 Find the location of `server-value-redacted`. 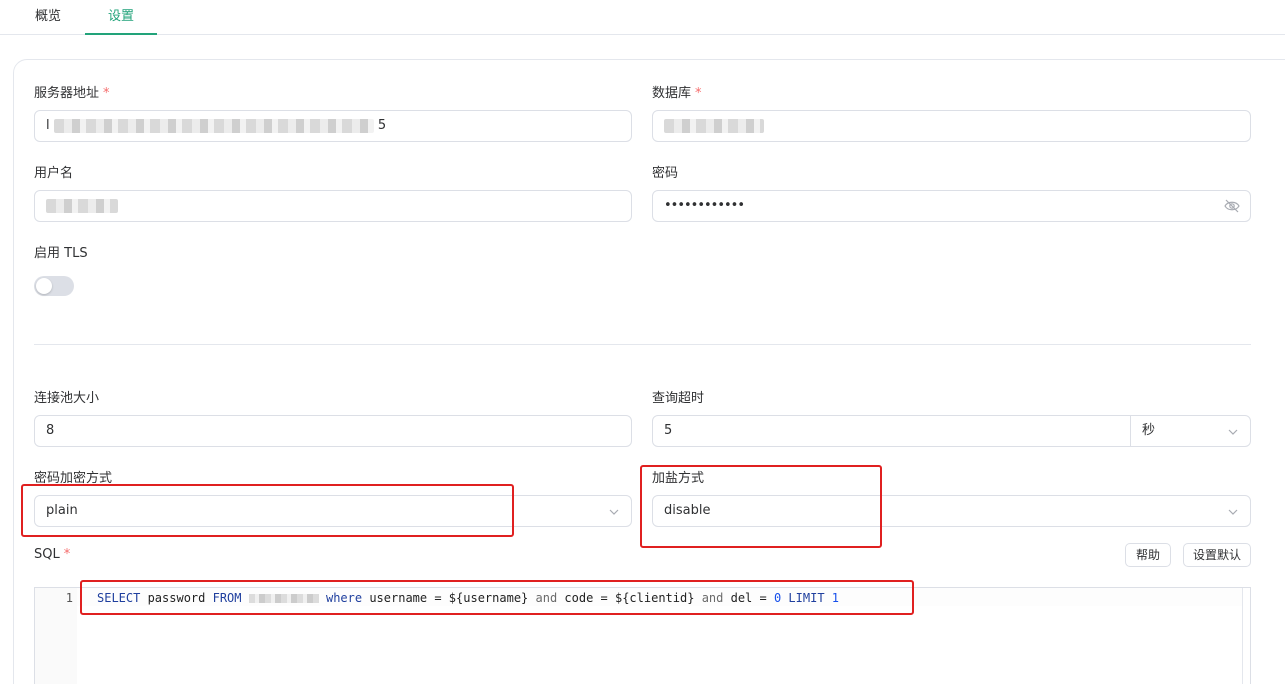

server-value-redacted is located at coordinates (213, 125).